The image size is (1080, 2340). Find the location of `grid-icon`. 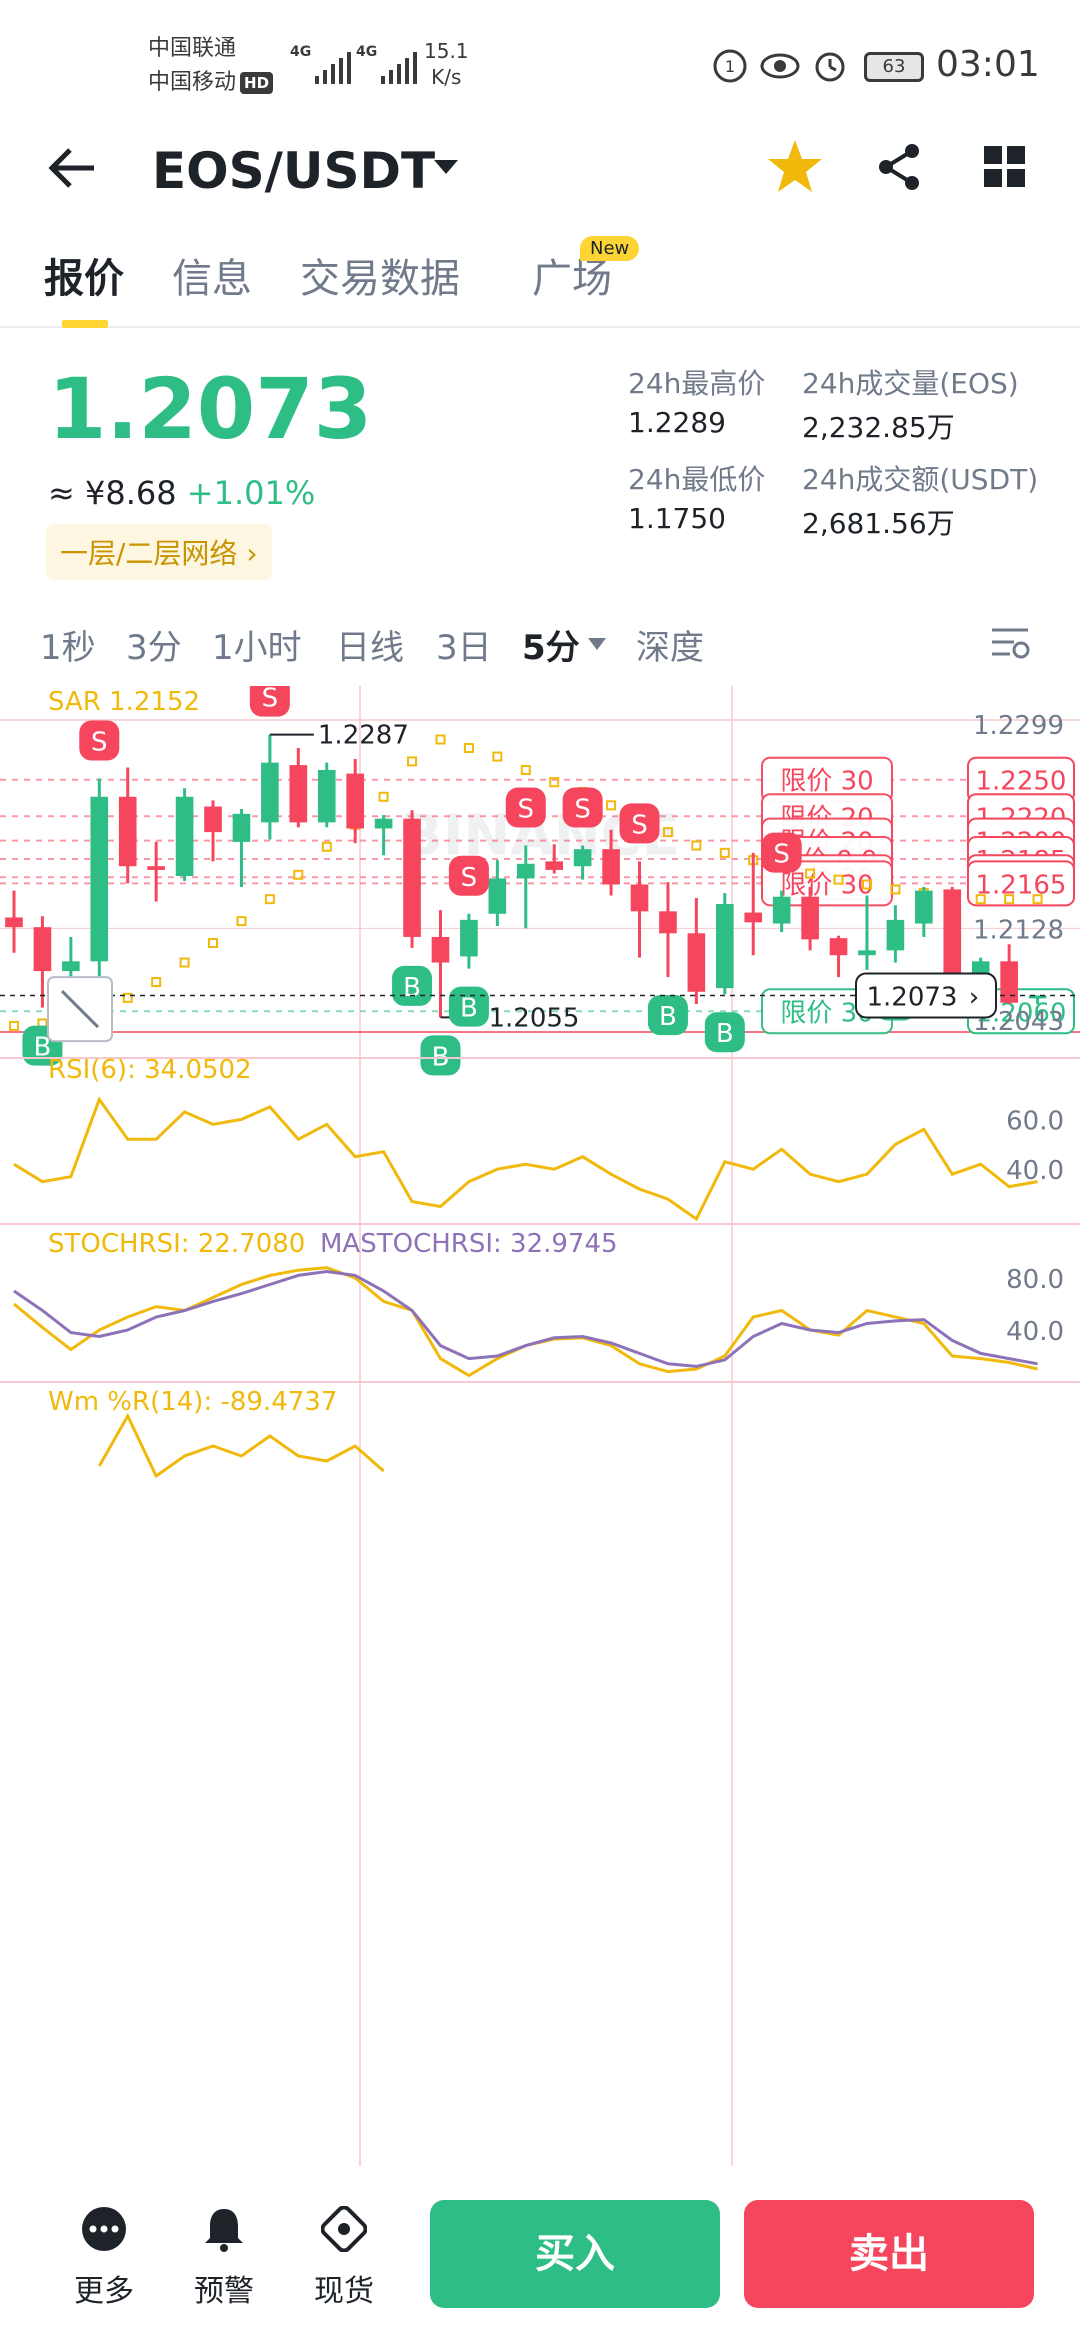

grid-icon is located at coordinates (1005, 167).